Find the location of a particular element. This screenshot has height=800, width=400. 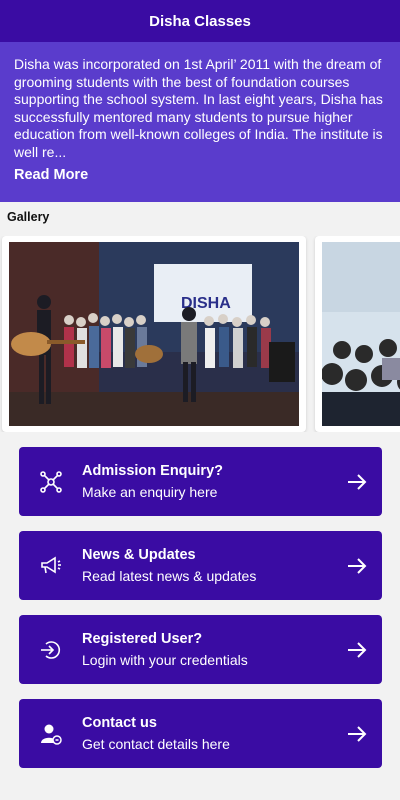

contact-us-button: Contact us Get contact details here is located at coordinates (200, 733).